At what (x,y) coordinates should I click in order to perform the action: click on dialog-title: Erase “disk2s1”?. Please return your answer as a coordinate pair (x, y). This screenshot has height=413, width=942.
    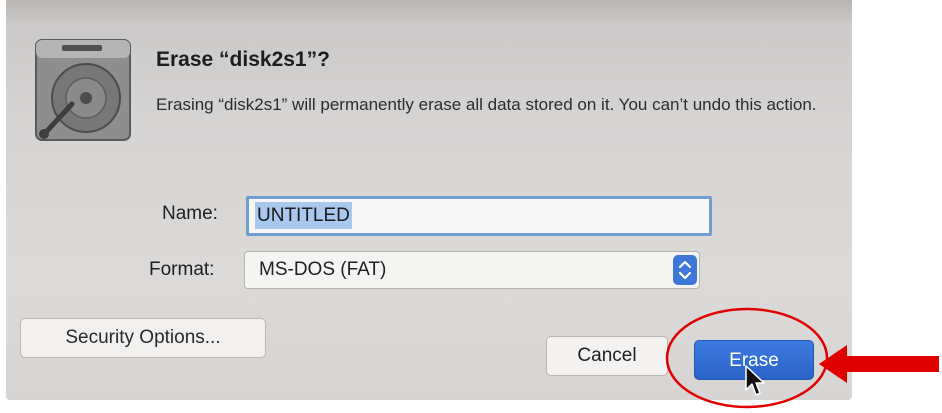
    Looking at the image, I should click on (243, 59).